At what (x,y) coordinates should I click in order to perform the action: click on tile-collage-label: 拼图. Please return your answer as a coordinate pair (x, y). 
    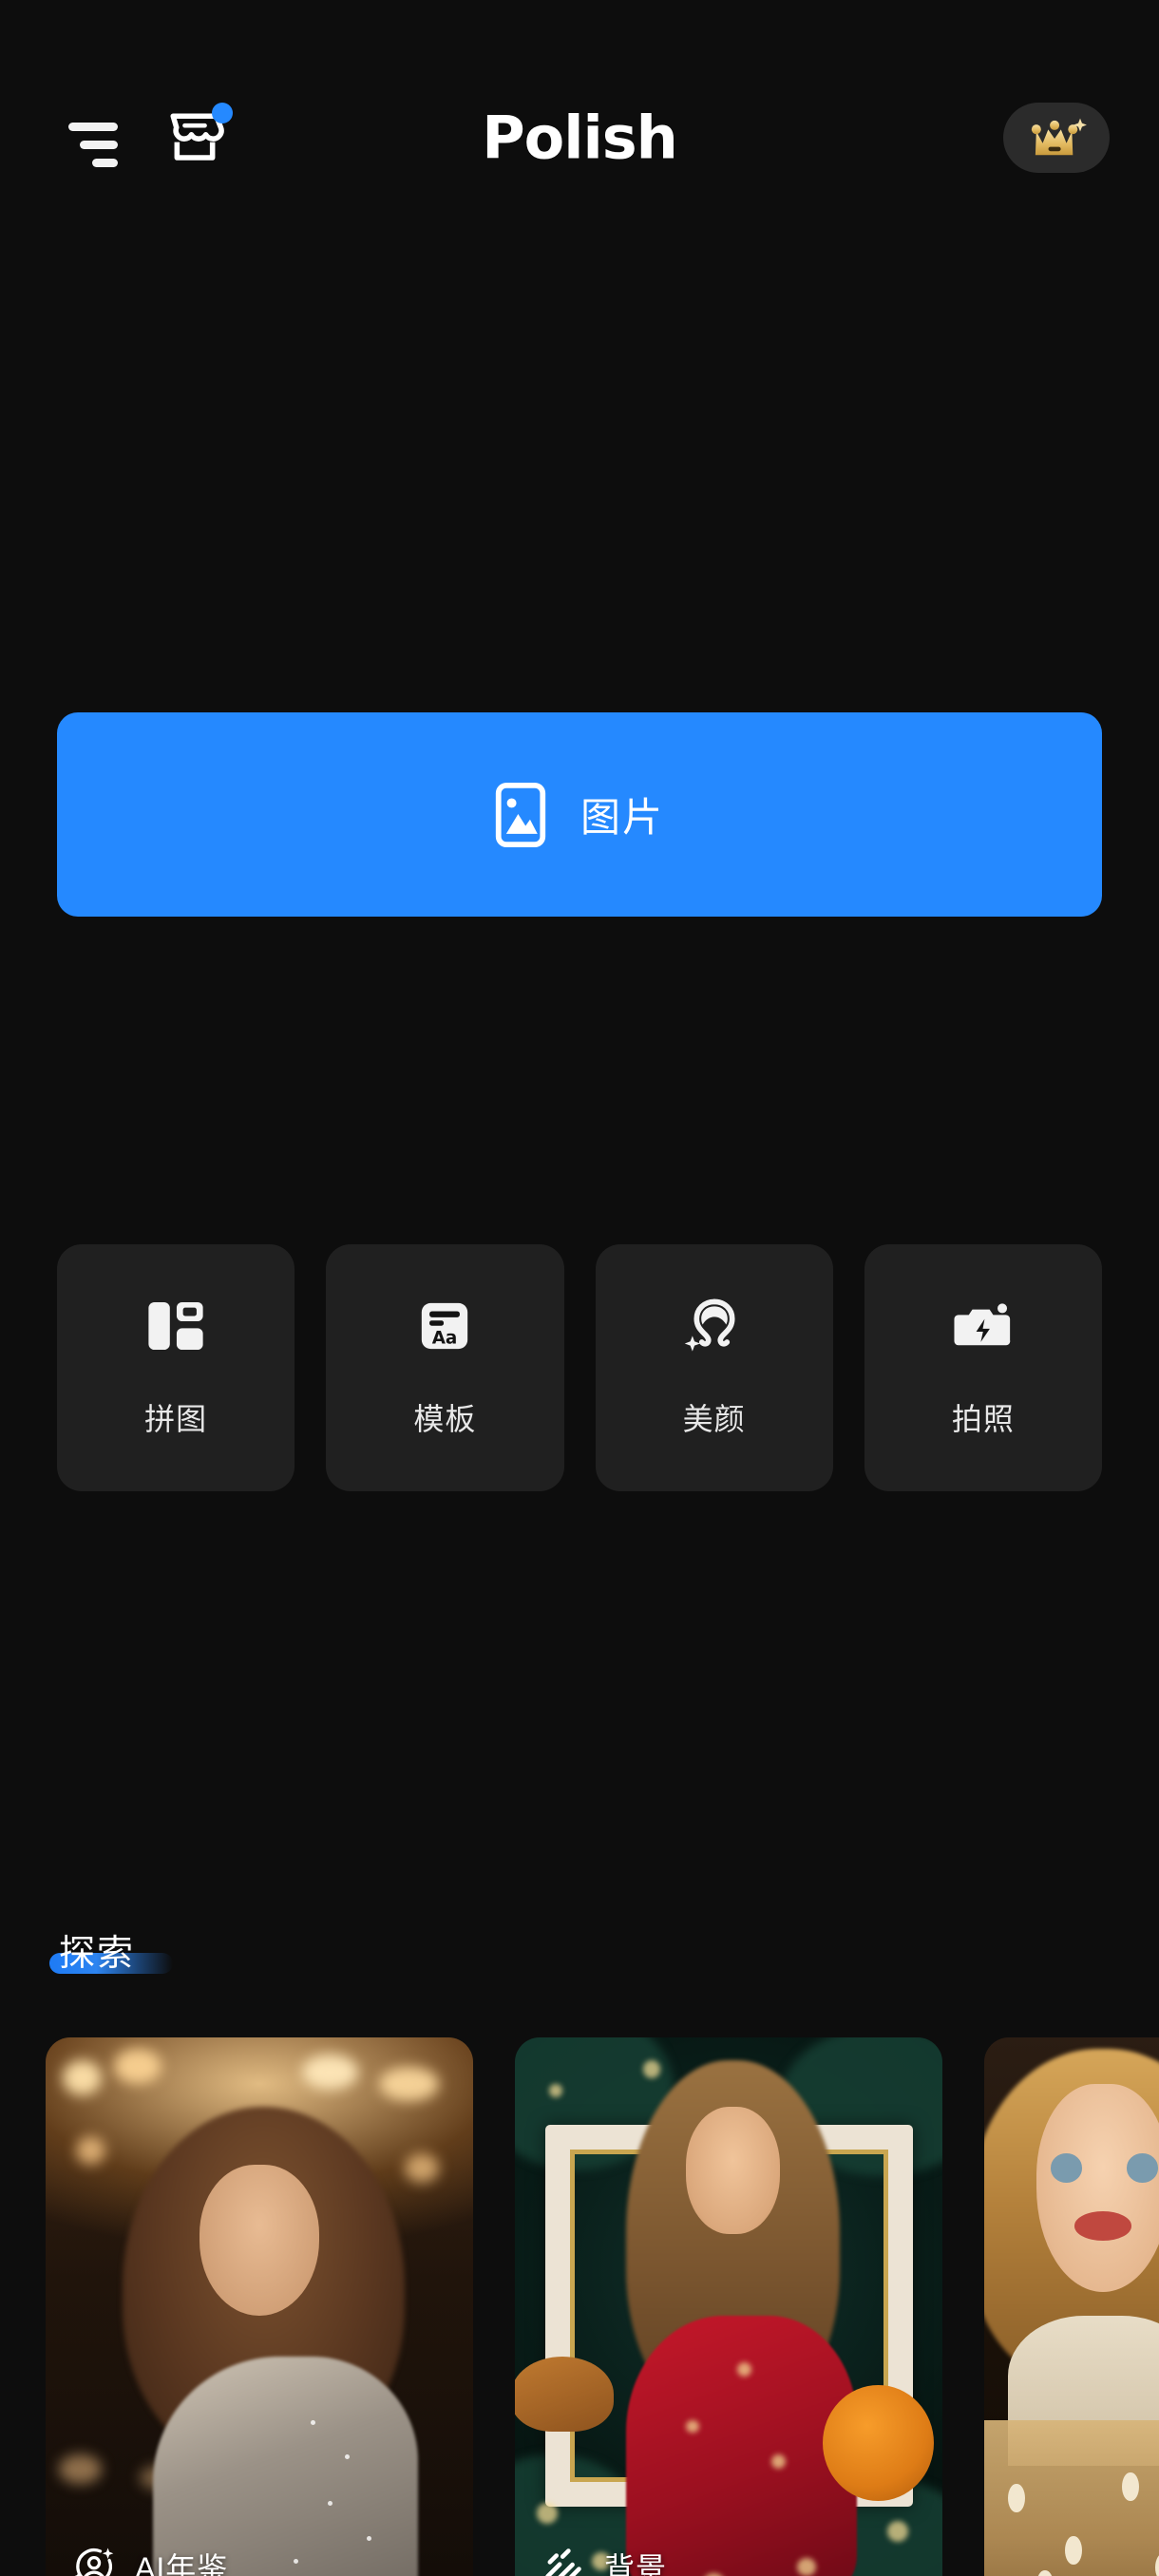
    Looking at the image, I should click on (176, 1419).